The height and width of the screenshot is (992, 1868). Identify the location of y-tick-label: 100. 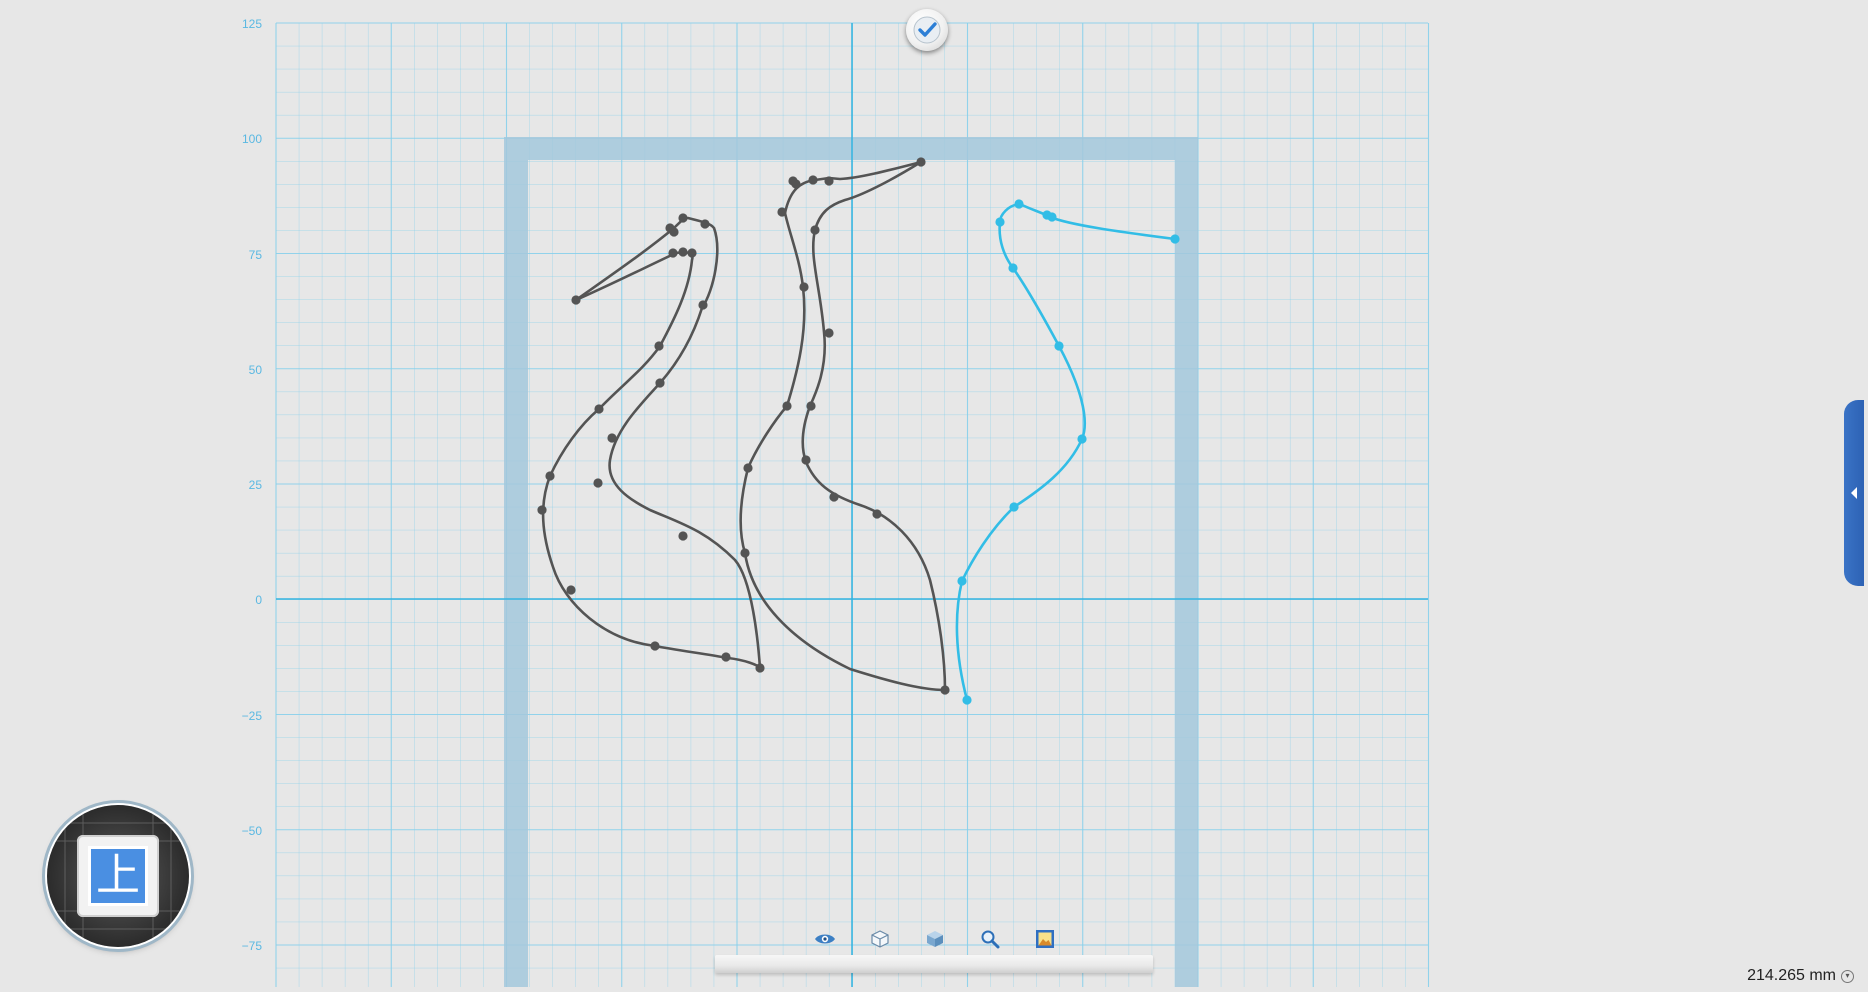
(252, 139).